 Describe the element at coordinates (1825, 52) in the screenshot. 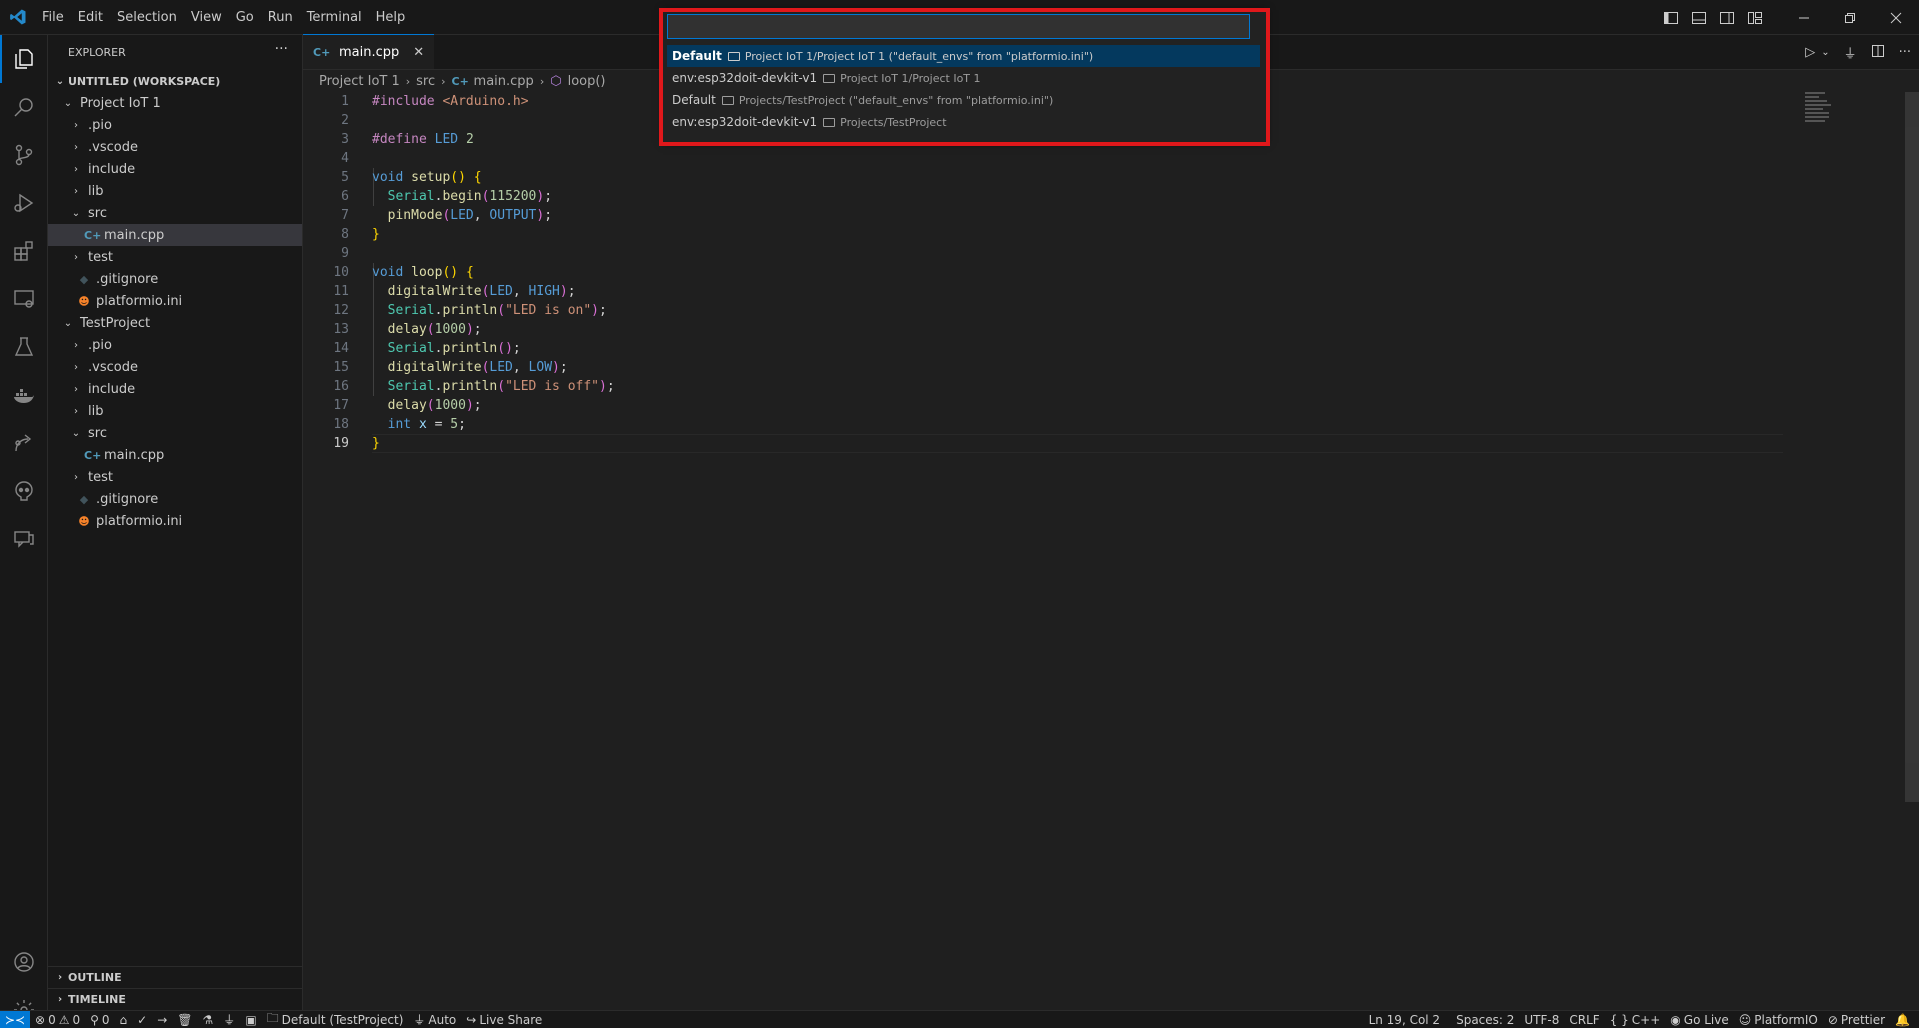

I see `run-dropdown-chevron-icon: ⌄` at that location.